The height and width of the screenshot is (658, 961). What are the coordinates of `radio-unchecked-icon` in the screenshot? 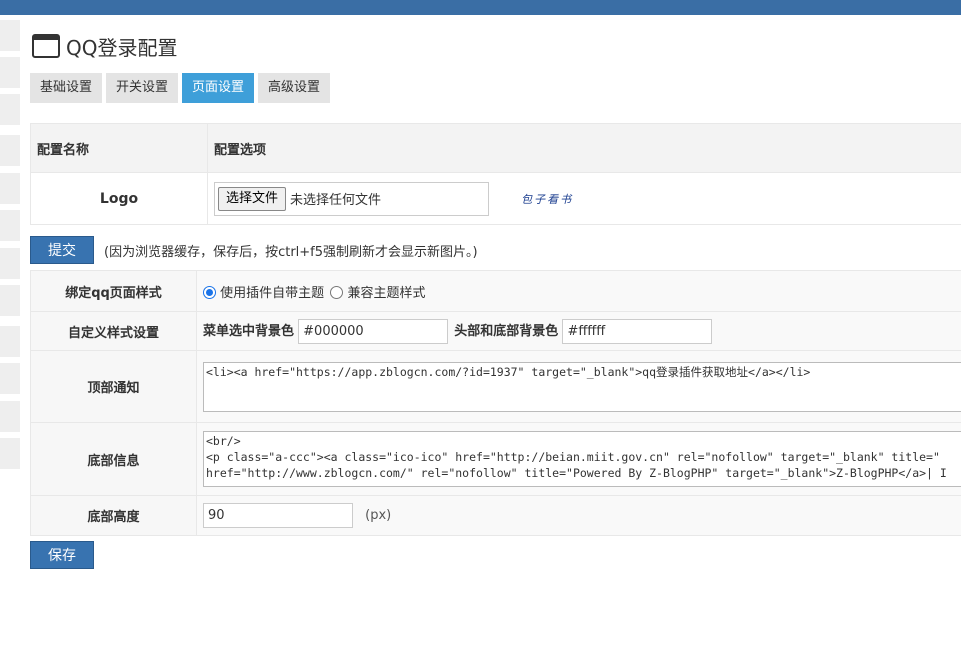 It's located at (337, 292).